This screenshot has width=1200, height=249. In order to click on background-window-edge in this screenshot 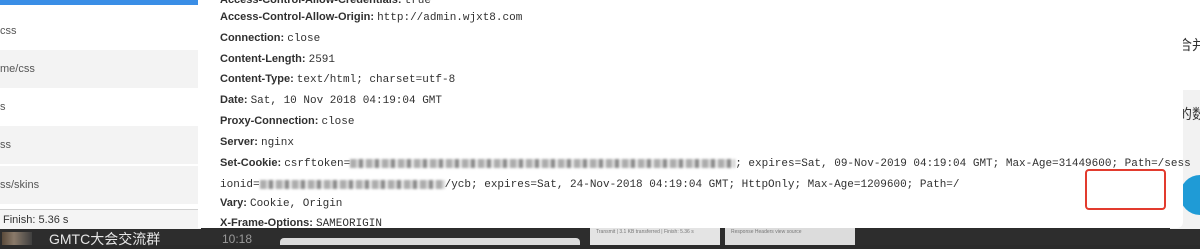, I will do `click(430, 241)`.